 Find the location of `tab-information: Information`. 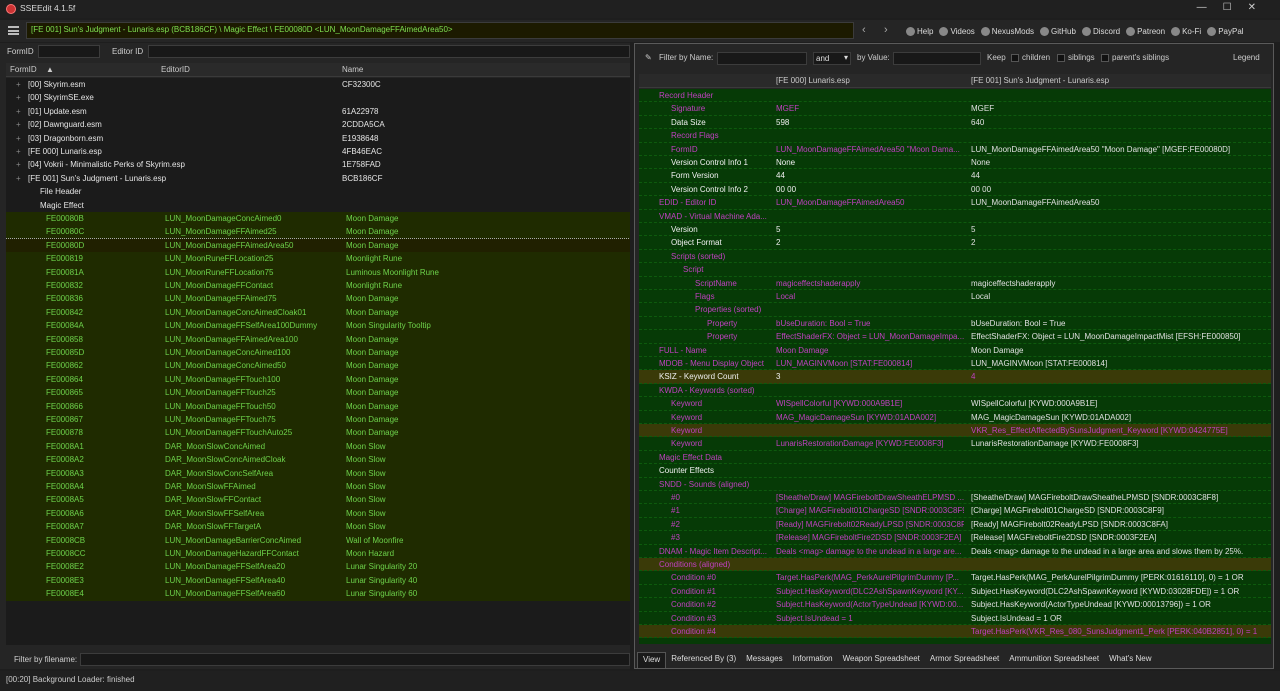

tab-information: Information is located at coordinates (813, 660).